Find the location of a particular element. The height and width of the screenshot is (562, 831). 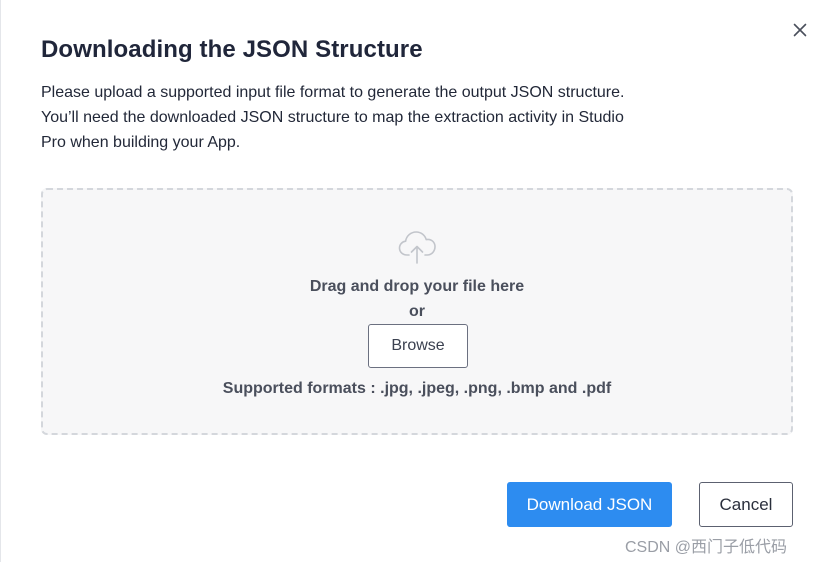

close-icon is located at coordinates (800, 30).